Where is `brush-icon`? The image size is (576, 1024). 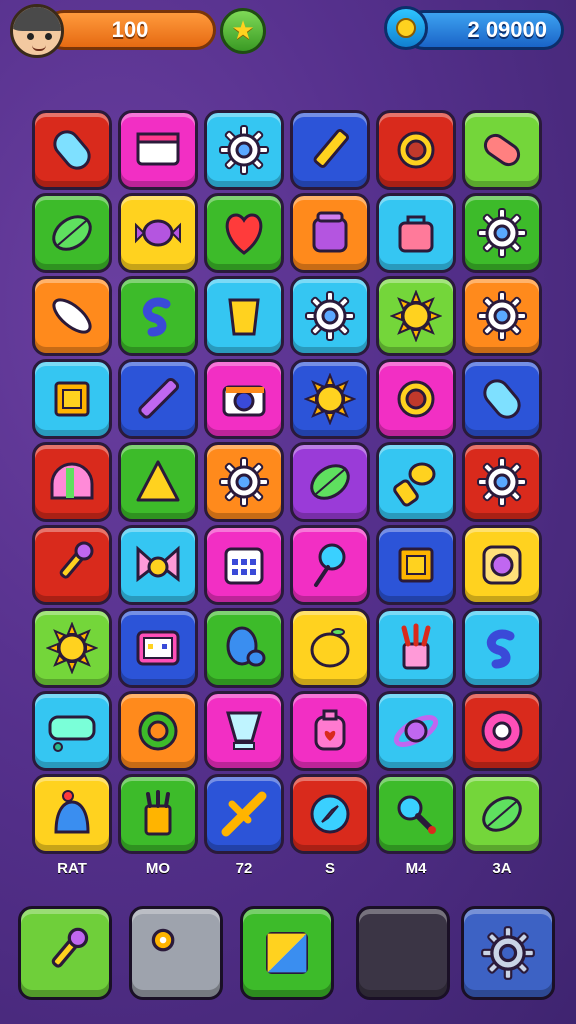 brush-icon is located at coordinates (70, 947).